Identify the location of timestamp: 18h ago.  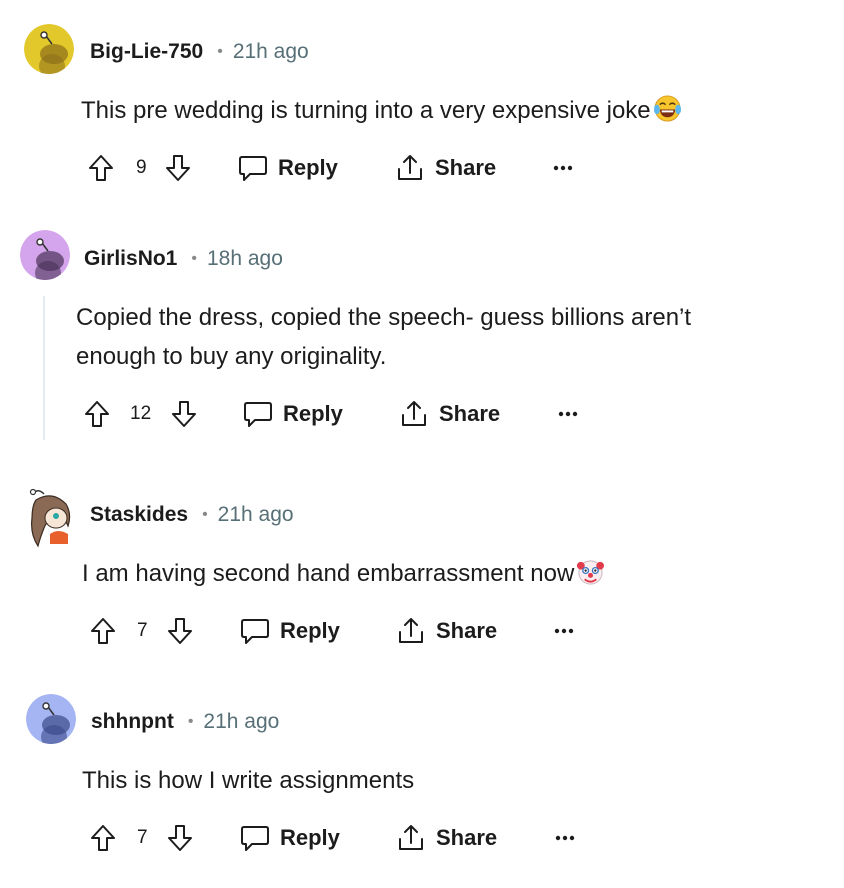
(244, 258).